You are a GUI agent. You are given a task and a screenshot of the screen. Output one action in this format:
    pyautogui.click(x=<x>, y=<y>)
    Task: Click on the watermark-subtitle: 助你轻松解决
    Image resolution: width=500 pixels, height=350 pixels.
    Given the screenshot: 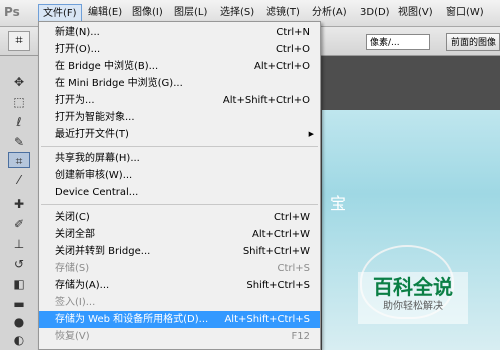 What is the action you would take?
    pyautogui.click(x=413, y=306)
    